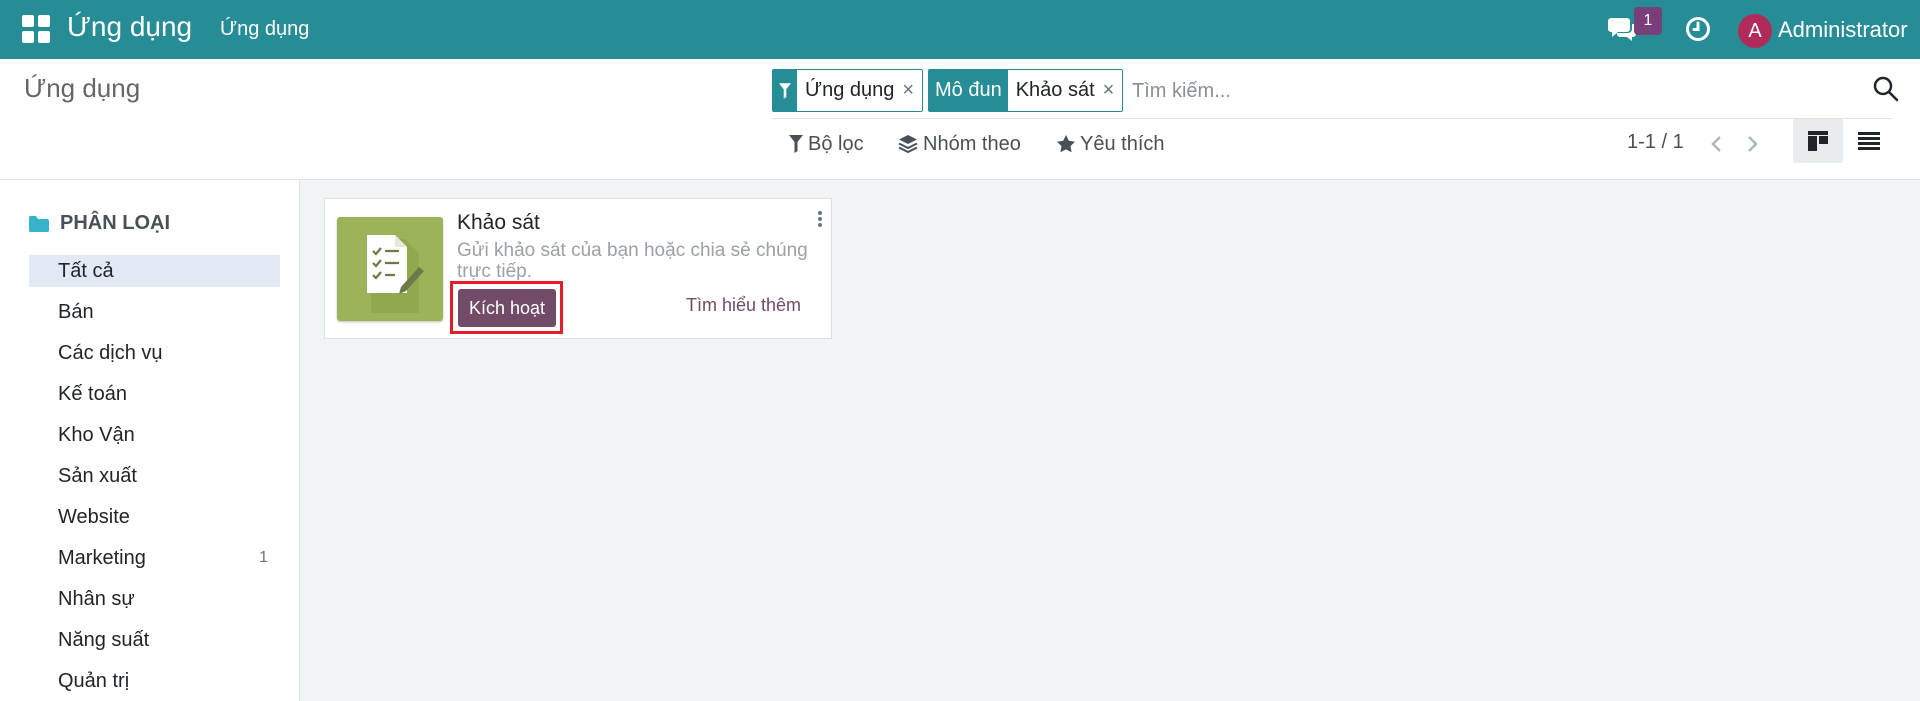 The height and width of the screenshot is (701, 1920). What do you see at coordinates (154, 312) in the screenshot?
I see `sidebar-item-sales: Bán` at bounding box center [154, 312].